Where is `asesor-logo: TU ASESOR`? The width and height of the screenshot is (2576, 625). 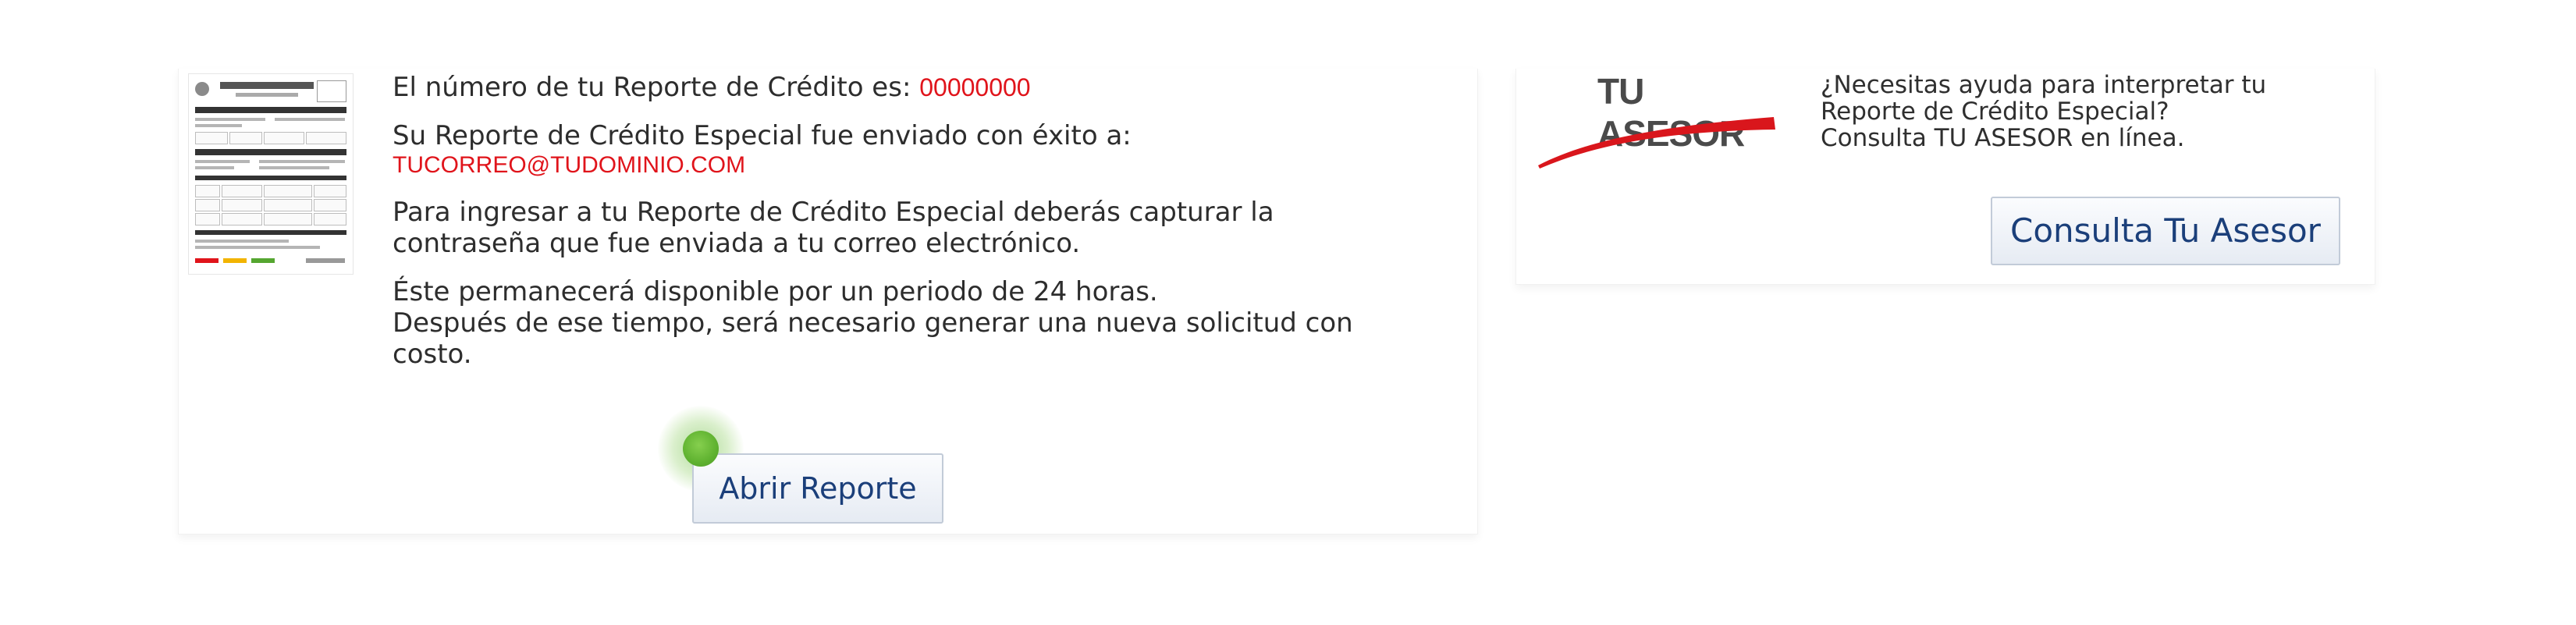
asesor-logo: TU ASESOR is located at coordinates (1657, 124).